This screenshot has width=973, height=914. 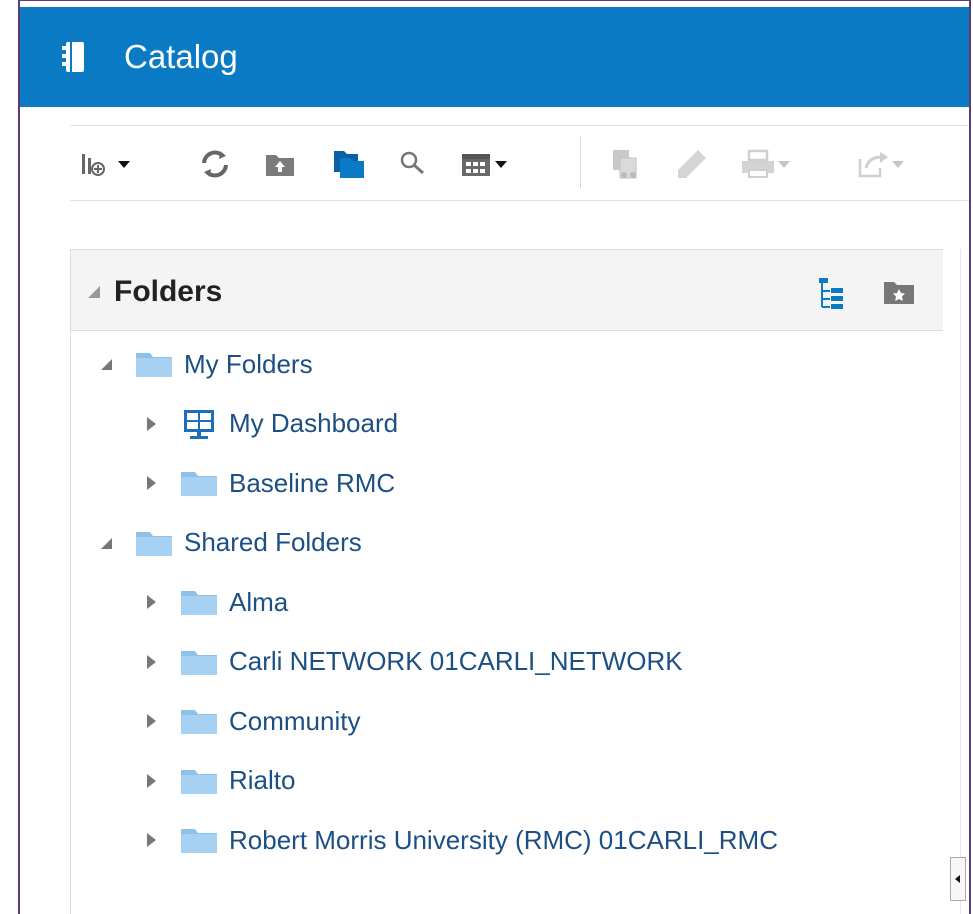 I want to click on tree-item: Community, so click(x=251, y=721).